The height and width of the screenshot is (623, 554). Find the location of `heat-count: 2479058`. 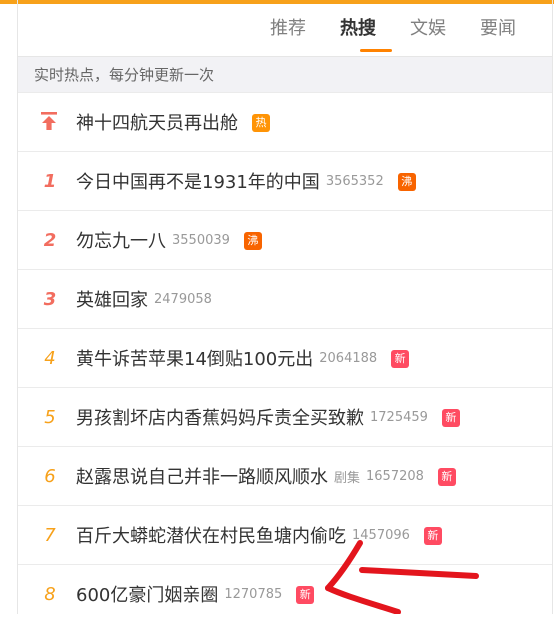

heat-count: 2479058 is located at coordinates (183, 299).